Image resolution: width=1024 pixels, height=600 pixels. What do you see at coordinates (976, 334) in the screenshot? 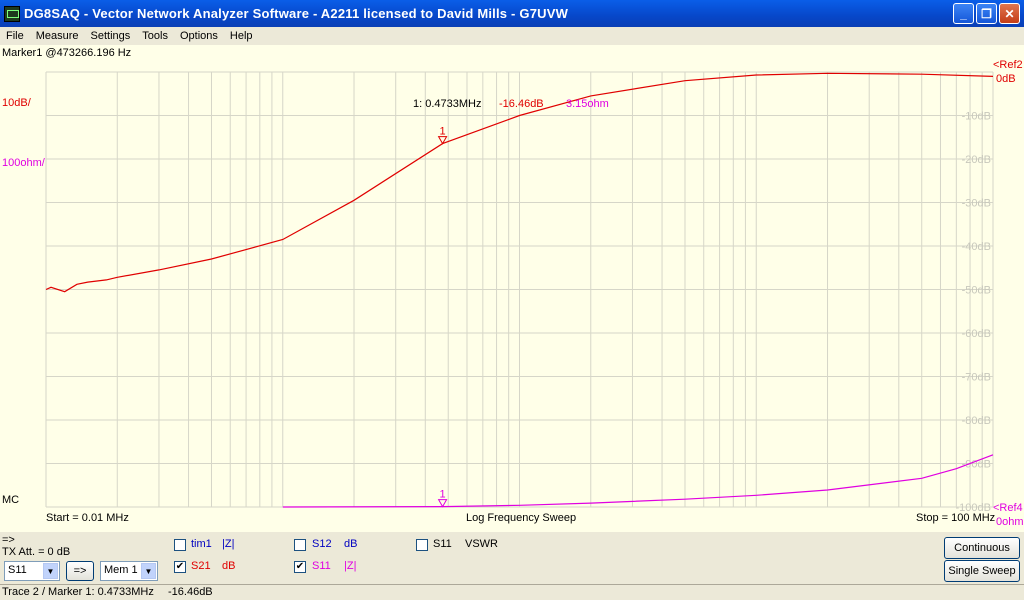
I see `db-tick-label: -60dB` at bounding box center [976, 334].